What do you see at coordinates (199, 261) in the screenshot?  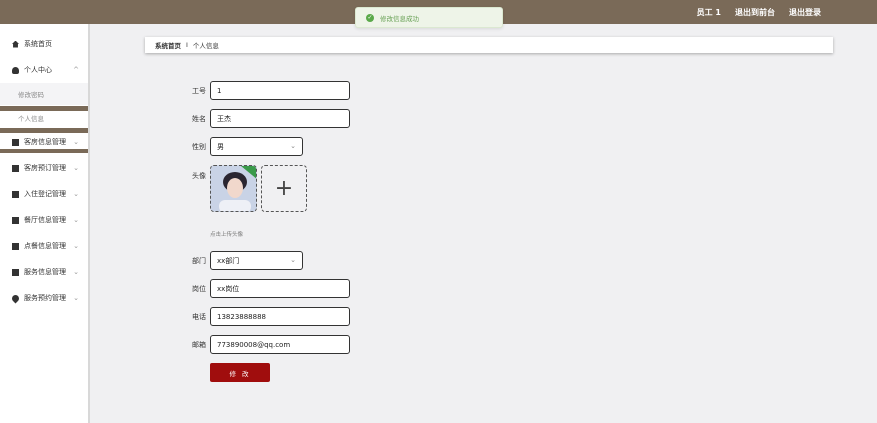 I see `dept-label: 部门` at bounding box center [199, 261].